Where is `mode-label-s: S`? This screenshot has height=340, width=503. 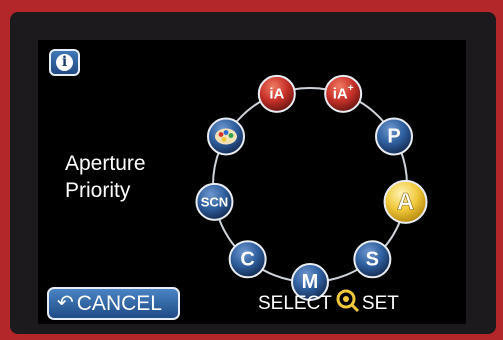 mode-label-s: S is located at coordinates (372, 259).